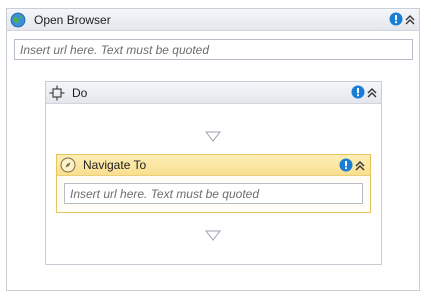 The width and height of the screenshot is (431, 299). What do you see at coordinates (80, 93) in the screenshot?
I see `scope-title: Do` at bounding box center [80, 93].